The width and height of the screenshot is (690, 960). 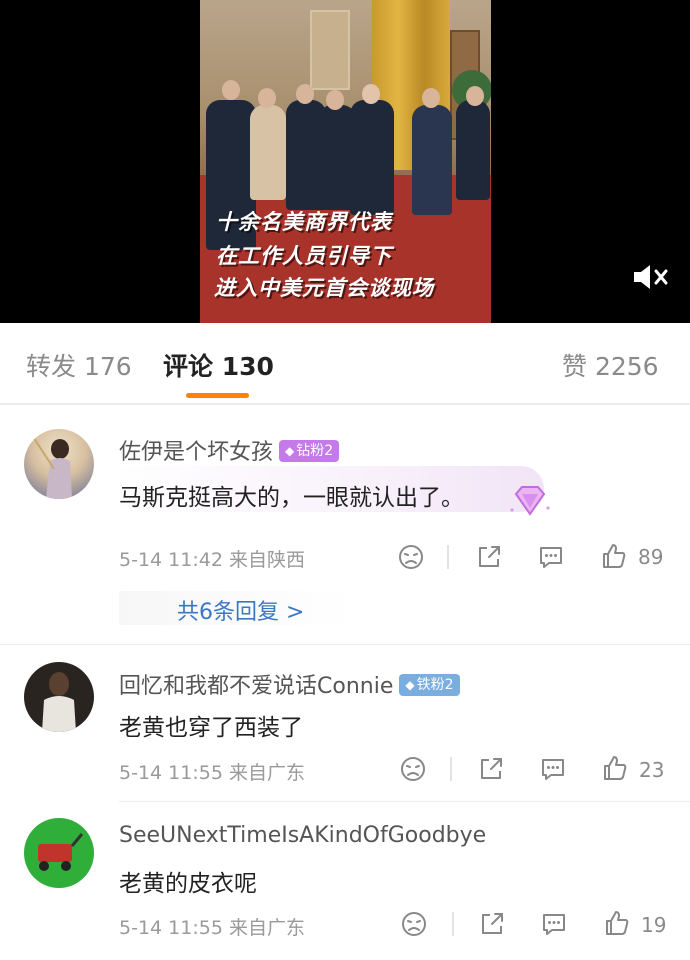 I want to click on fan-badge: ◆ 钻粉2, so click(x=309, y=451).